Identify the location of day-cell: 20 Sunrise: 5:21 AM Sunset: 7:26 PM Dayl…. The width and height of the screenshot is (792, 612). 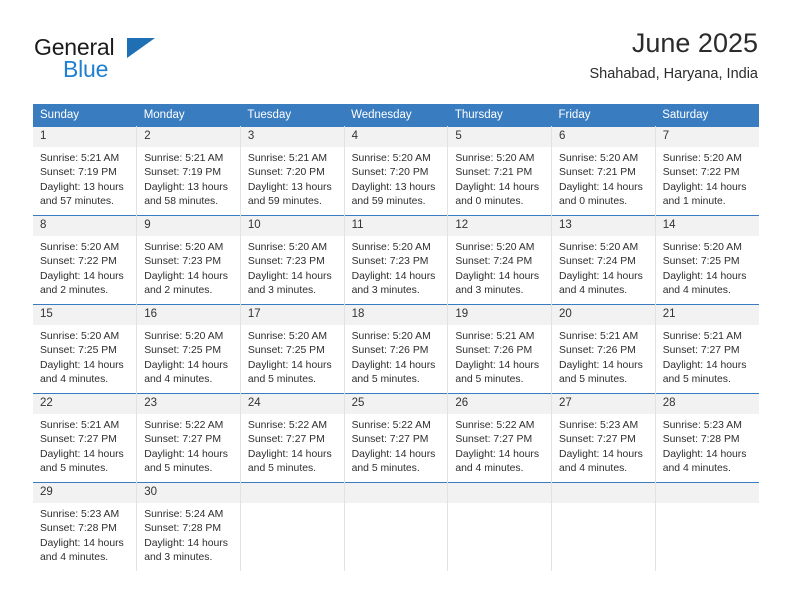
(603, 349).